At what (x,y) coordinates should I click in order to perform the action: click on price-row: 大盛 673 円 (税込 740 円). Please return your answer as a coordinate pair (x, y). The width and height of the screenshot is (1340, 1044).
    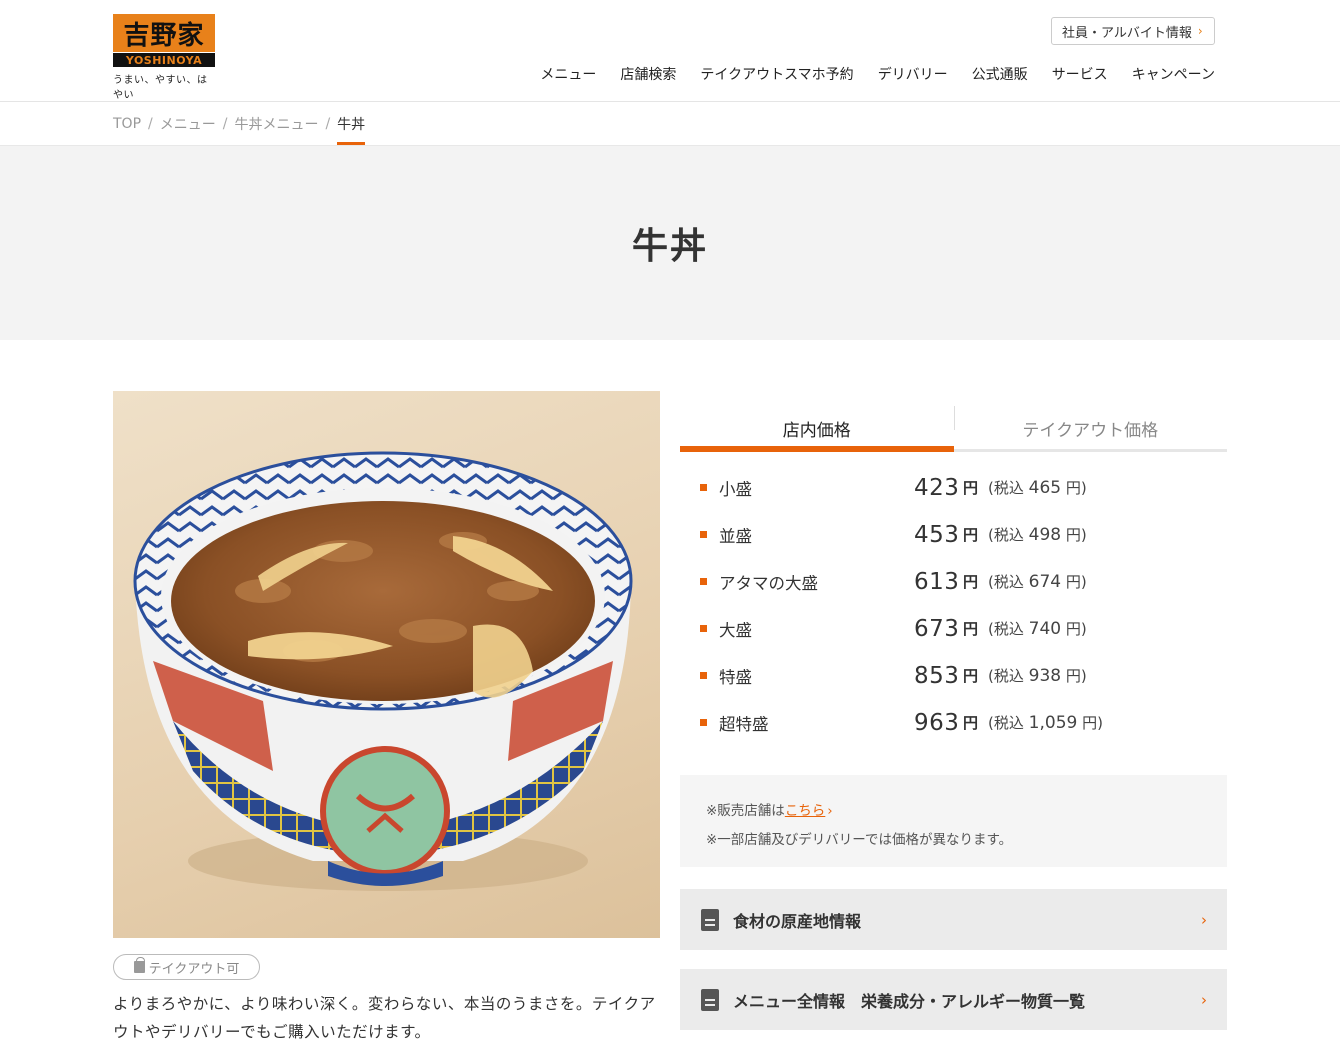
    Looking at the image, I should click on (963, 628).